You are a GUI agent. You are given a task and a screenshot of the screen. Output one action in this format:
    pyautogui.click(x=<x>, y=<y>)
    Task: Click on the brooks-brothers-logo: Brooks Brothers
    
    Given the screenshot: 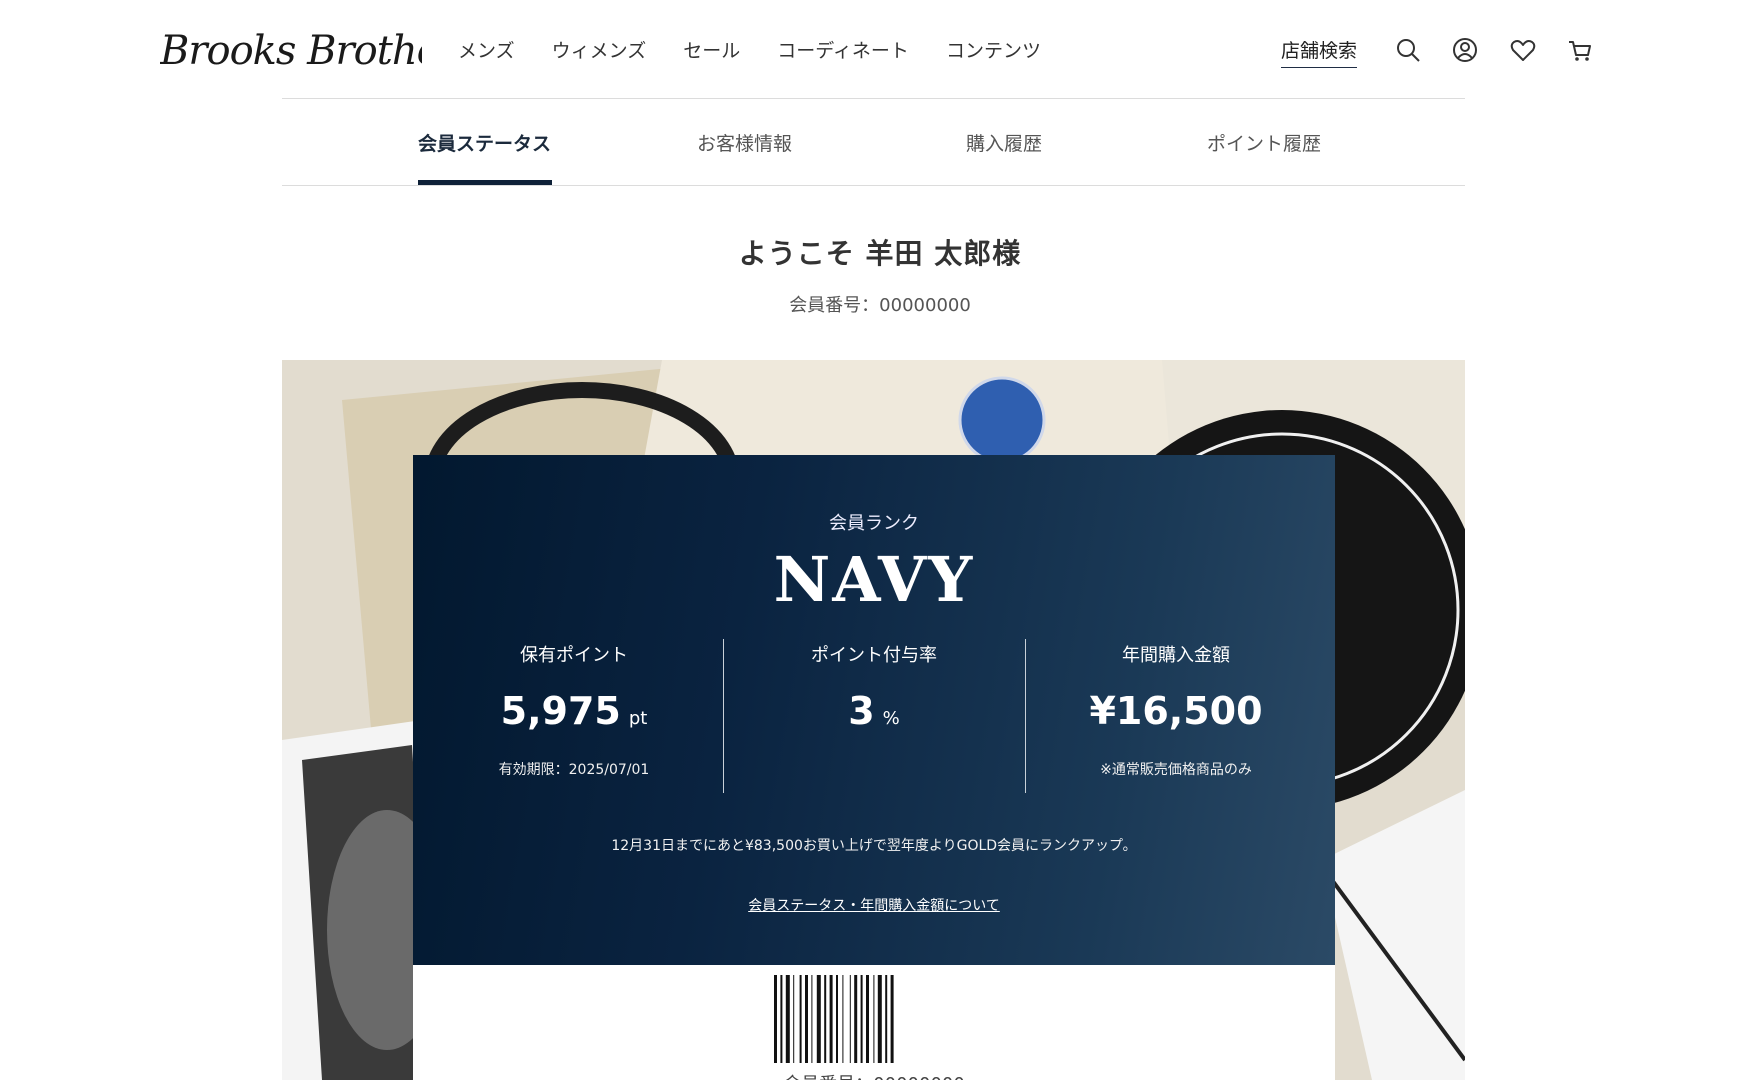 What is the action you would take?
    pyautogui.click(x=291, y=50)
    